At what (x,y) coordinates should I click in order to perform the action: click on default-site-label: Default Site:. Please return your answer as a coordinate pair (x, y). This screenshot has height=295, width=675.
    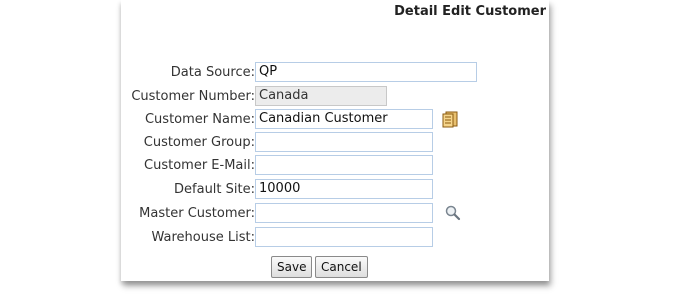
    Looking at the image, I should click on (214, 189).